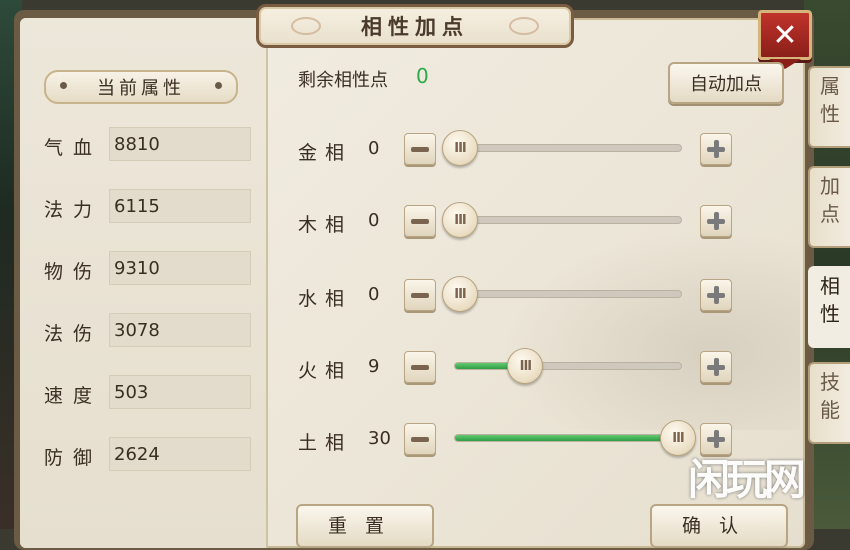 This screenshot has height=550, width=850. I want to click on affinity-row-earth: 土相 30 III, so click(518, 440).